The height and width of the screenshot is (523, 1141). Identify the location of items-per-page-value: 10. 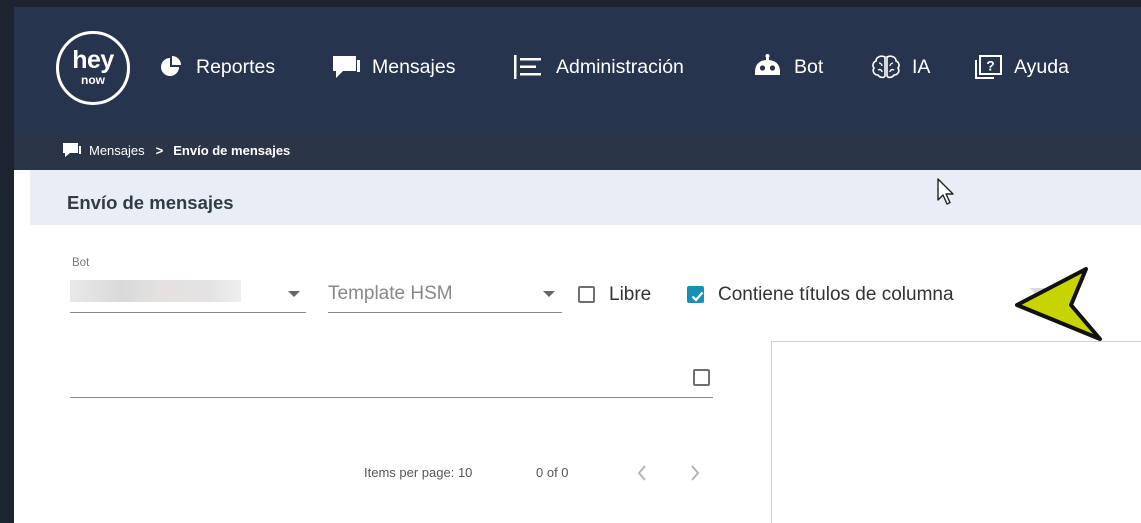
(465, 472).